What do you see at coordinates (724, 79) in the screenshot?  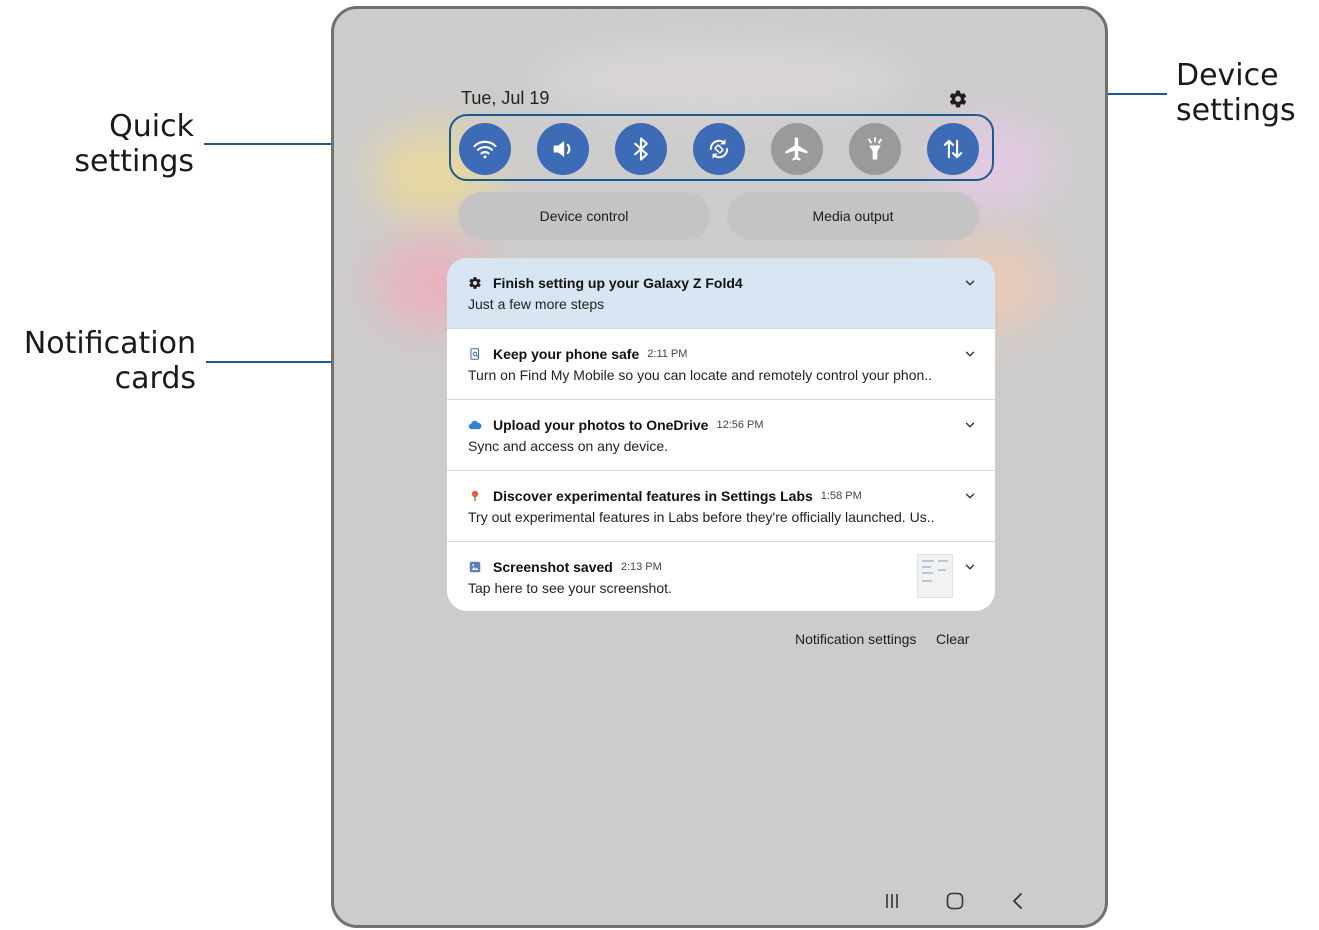 I see `background-blur` at bounding box center [724, 79].